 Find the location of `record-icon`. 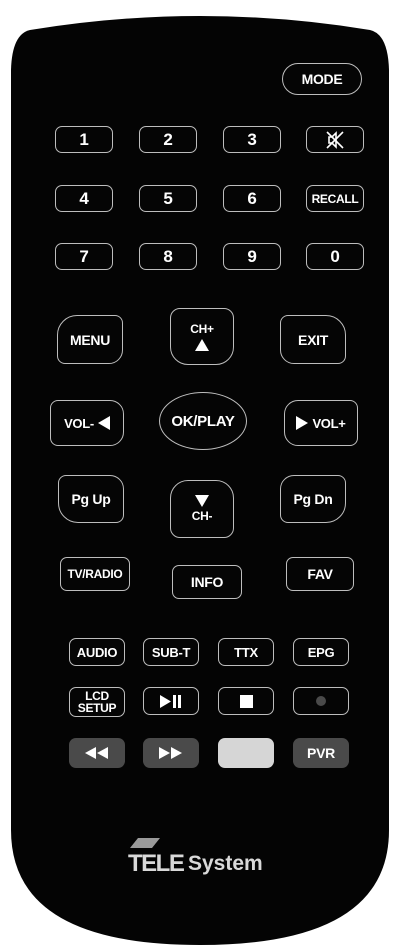

record-icon is located at coordinates (321, 701).